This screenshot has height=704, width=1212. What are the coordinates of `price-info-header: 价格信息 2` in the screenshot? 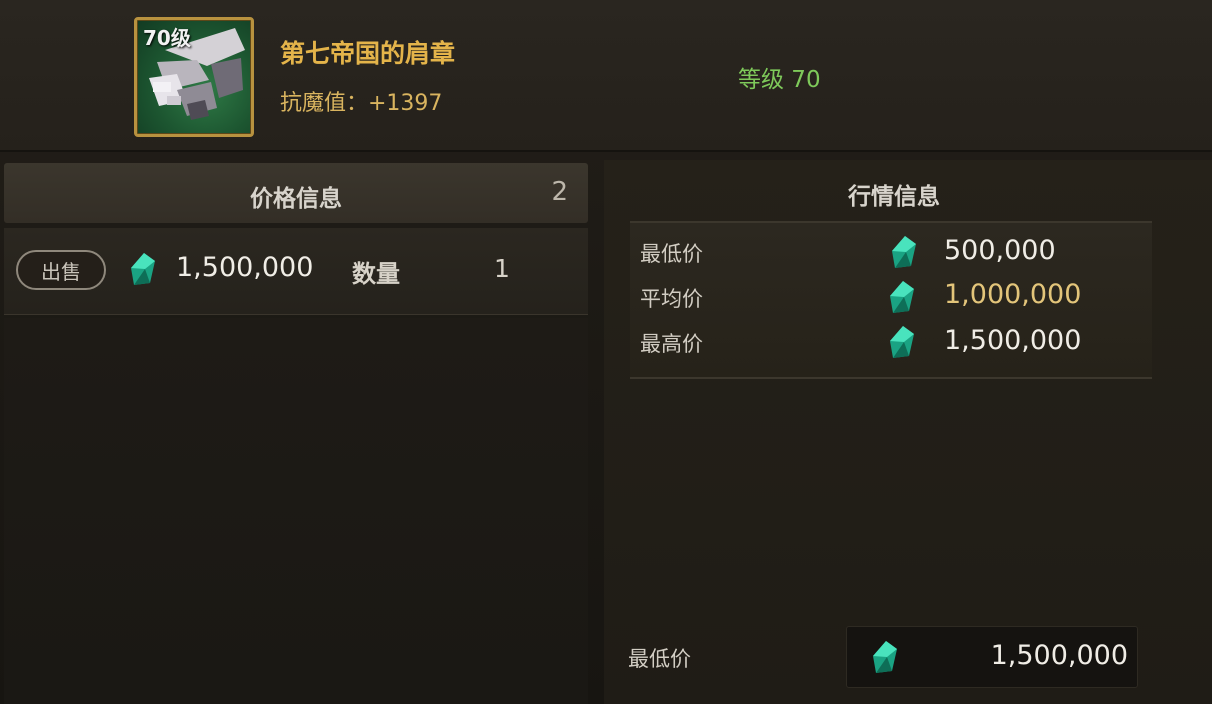 It's located at (296, 193).